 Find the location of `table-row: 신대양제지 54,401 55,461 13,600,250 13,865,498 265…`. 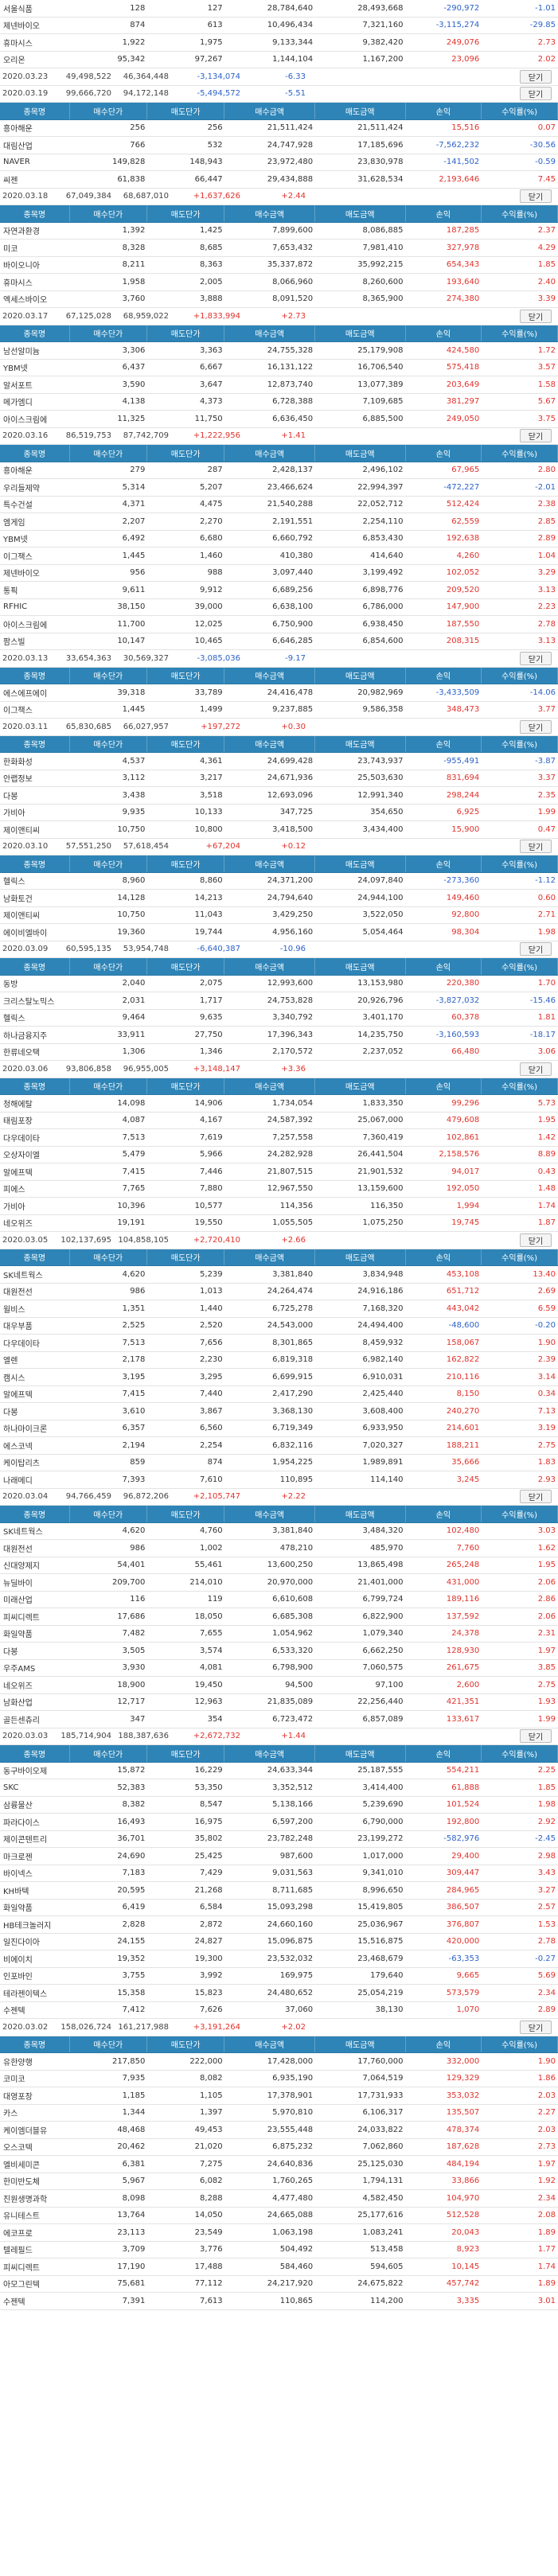

table-row: 신대양제지 54,401 55,461 13,600,250 13,865,498 265… is located at coordinates (279, 1565).